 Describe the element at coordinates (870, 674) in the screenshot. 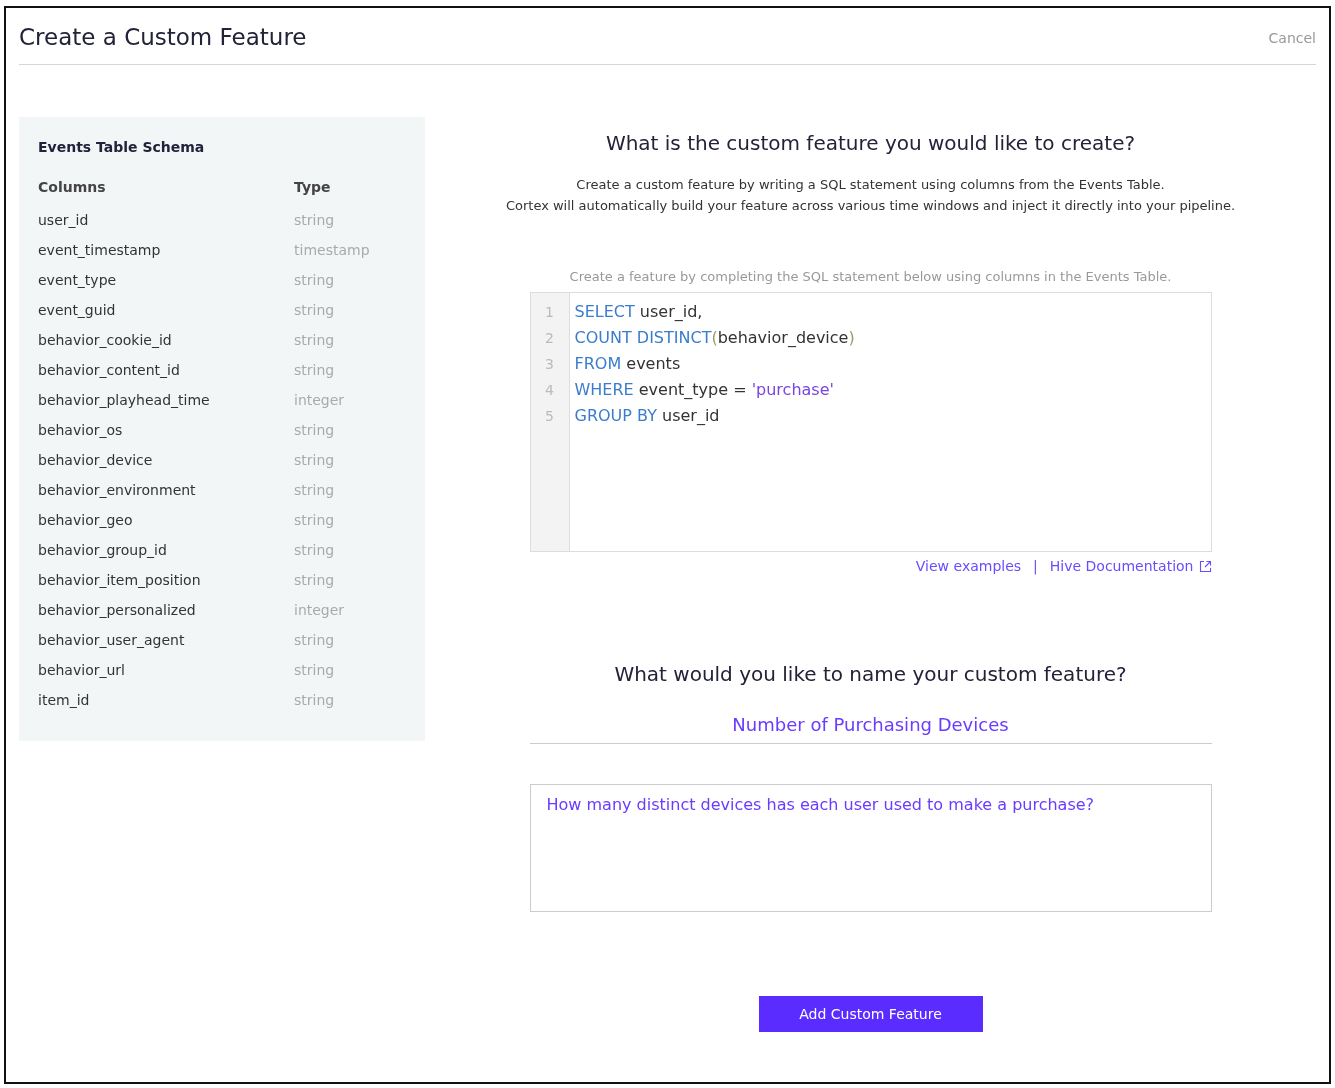

I see `section-heading: What would you like to name your custom feature?` at that location.